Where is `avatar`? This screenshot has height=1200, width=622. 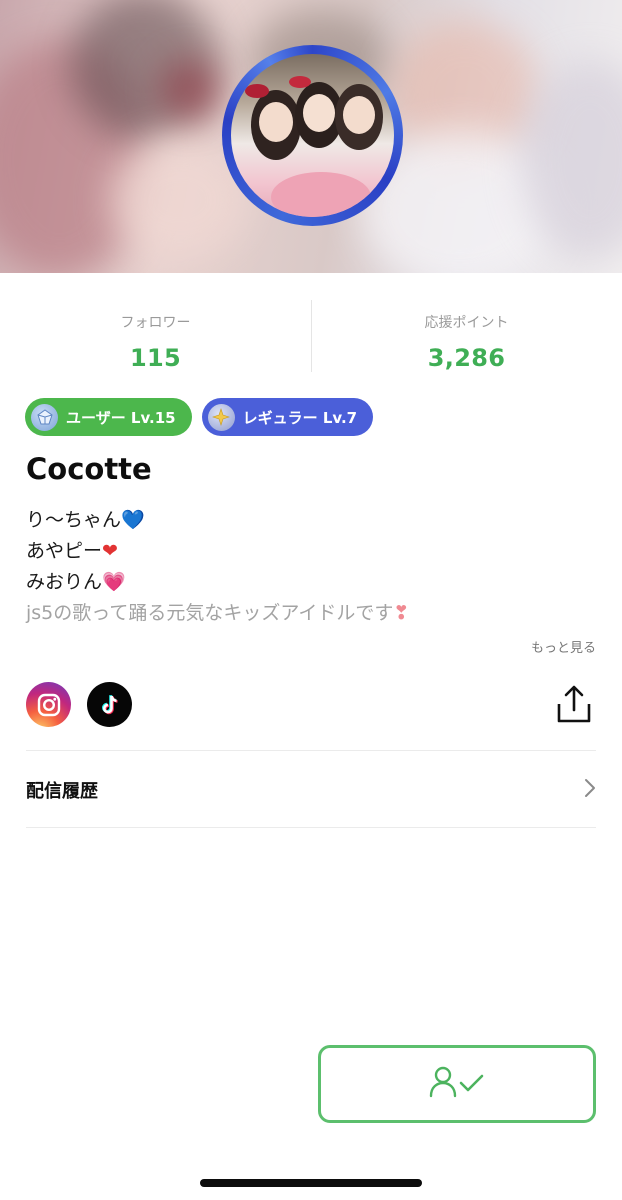
avatar is located at coordinates (312, 135).